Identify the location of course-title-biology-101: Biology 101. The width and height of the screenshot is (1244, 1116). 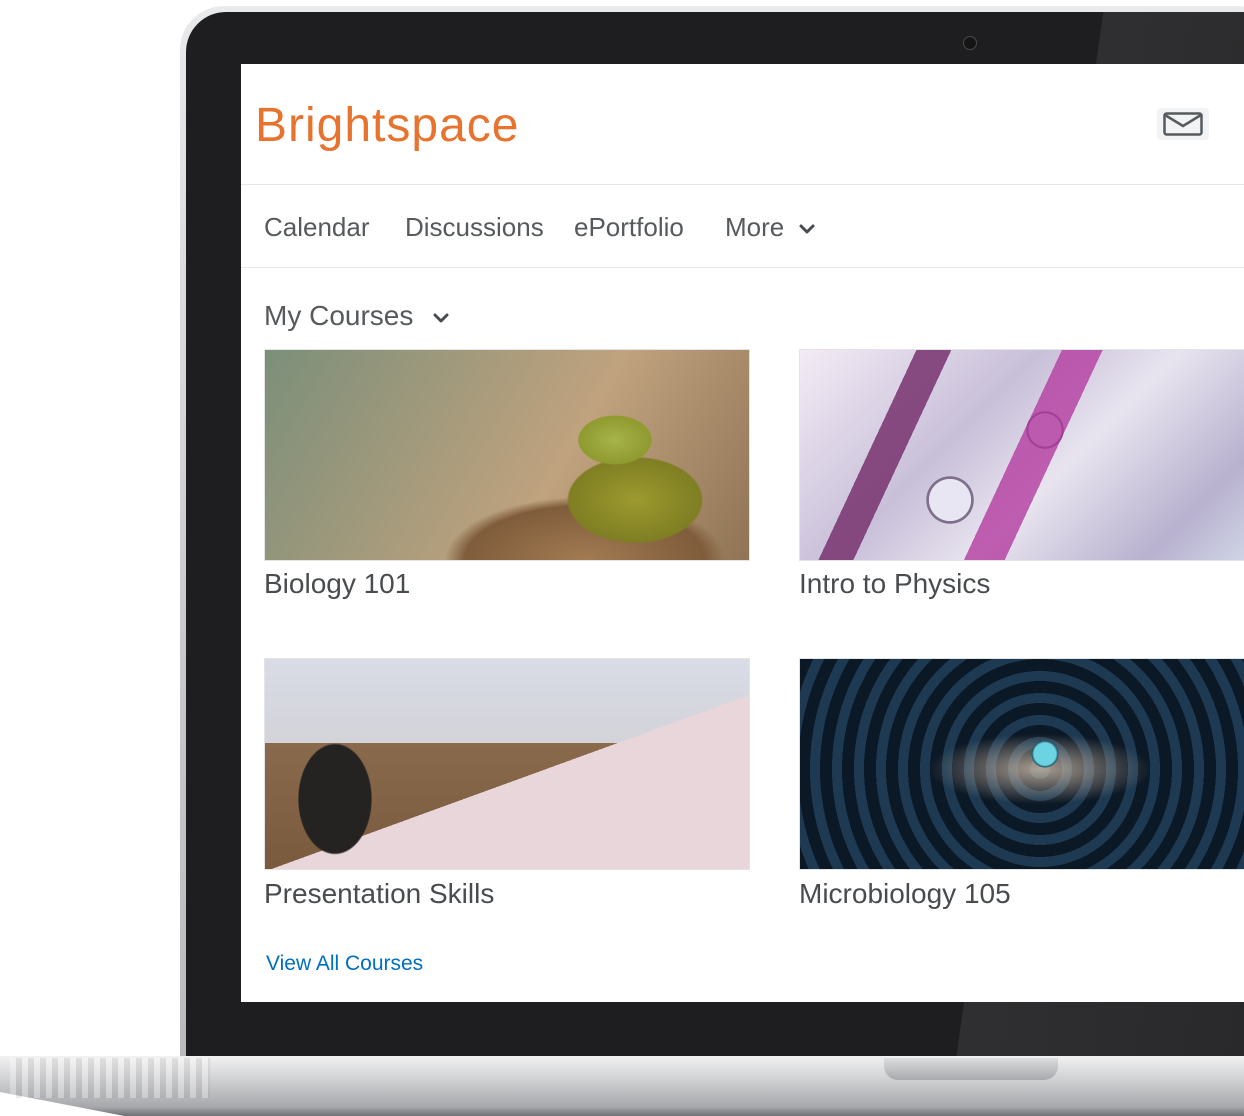
(337, 584).